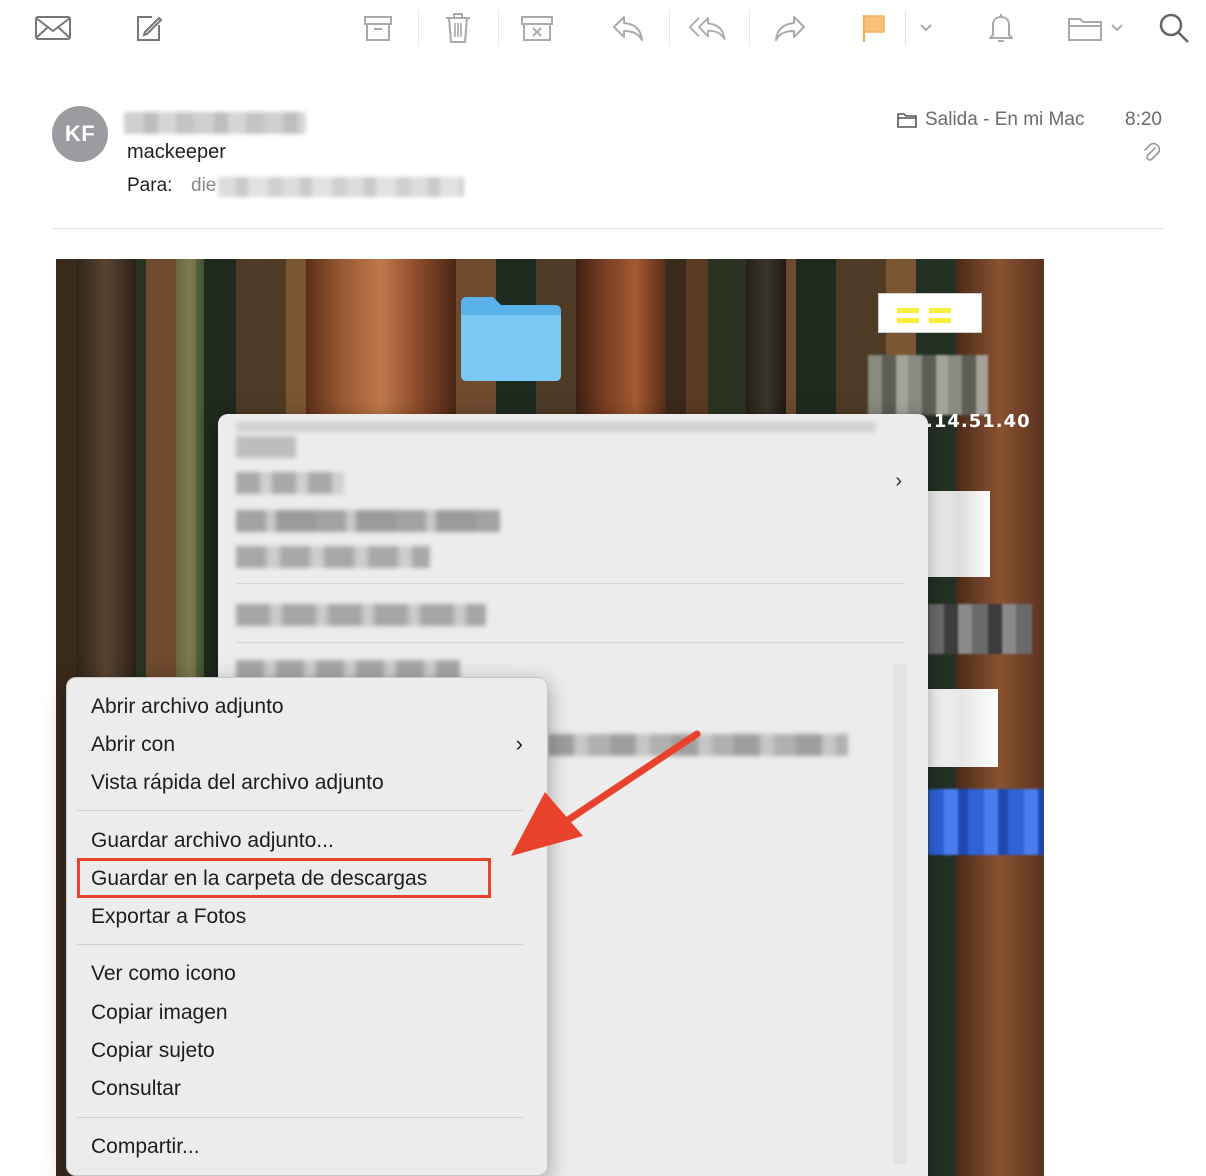 The height and width of the screenshot is (1176, 1206). I want to click on toolbar, so click(603, 29).